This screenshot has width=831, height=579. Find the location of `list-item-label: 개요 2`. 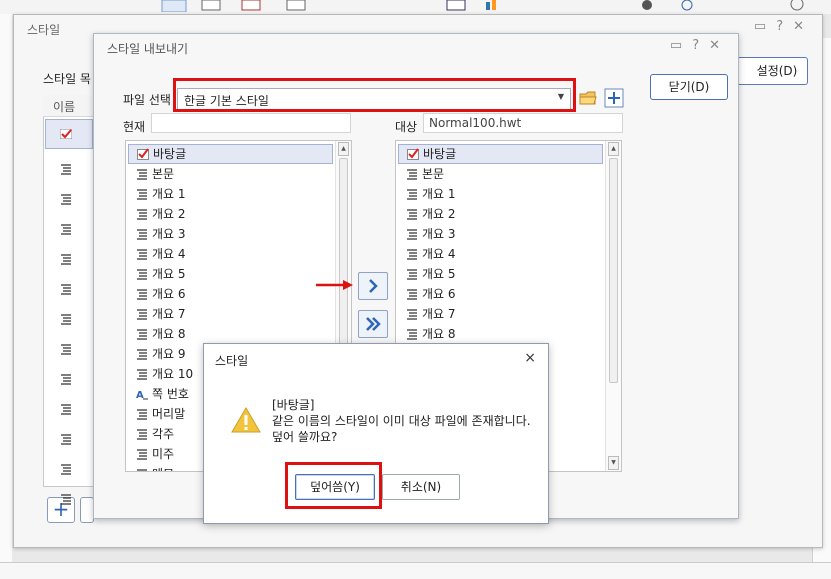

list-item-label: 개요 2 is located at coordinates (169, 214).